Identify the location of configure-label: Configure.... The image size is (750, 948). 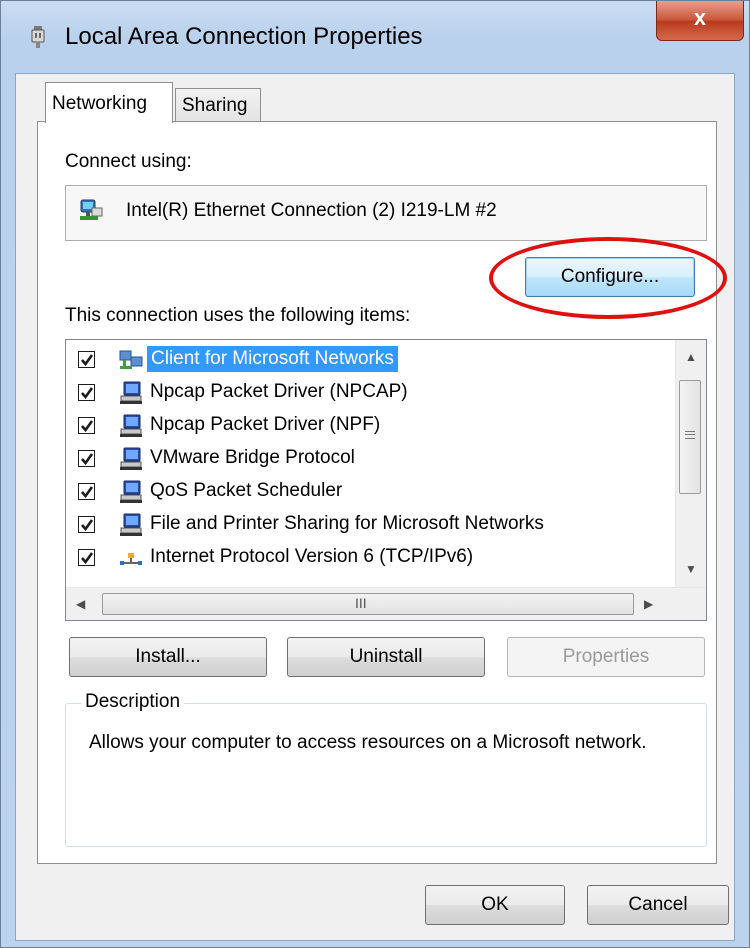
(610, 276).